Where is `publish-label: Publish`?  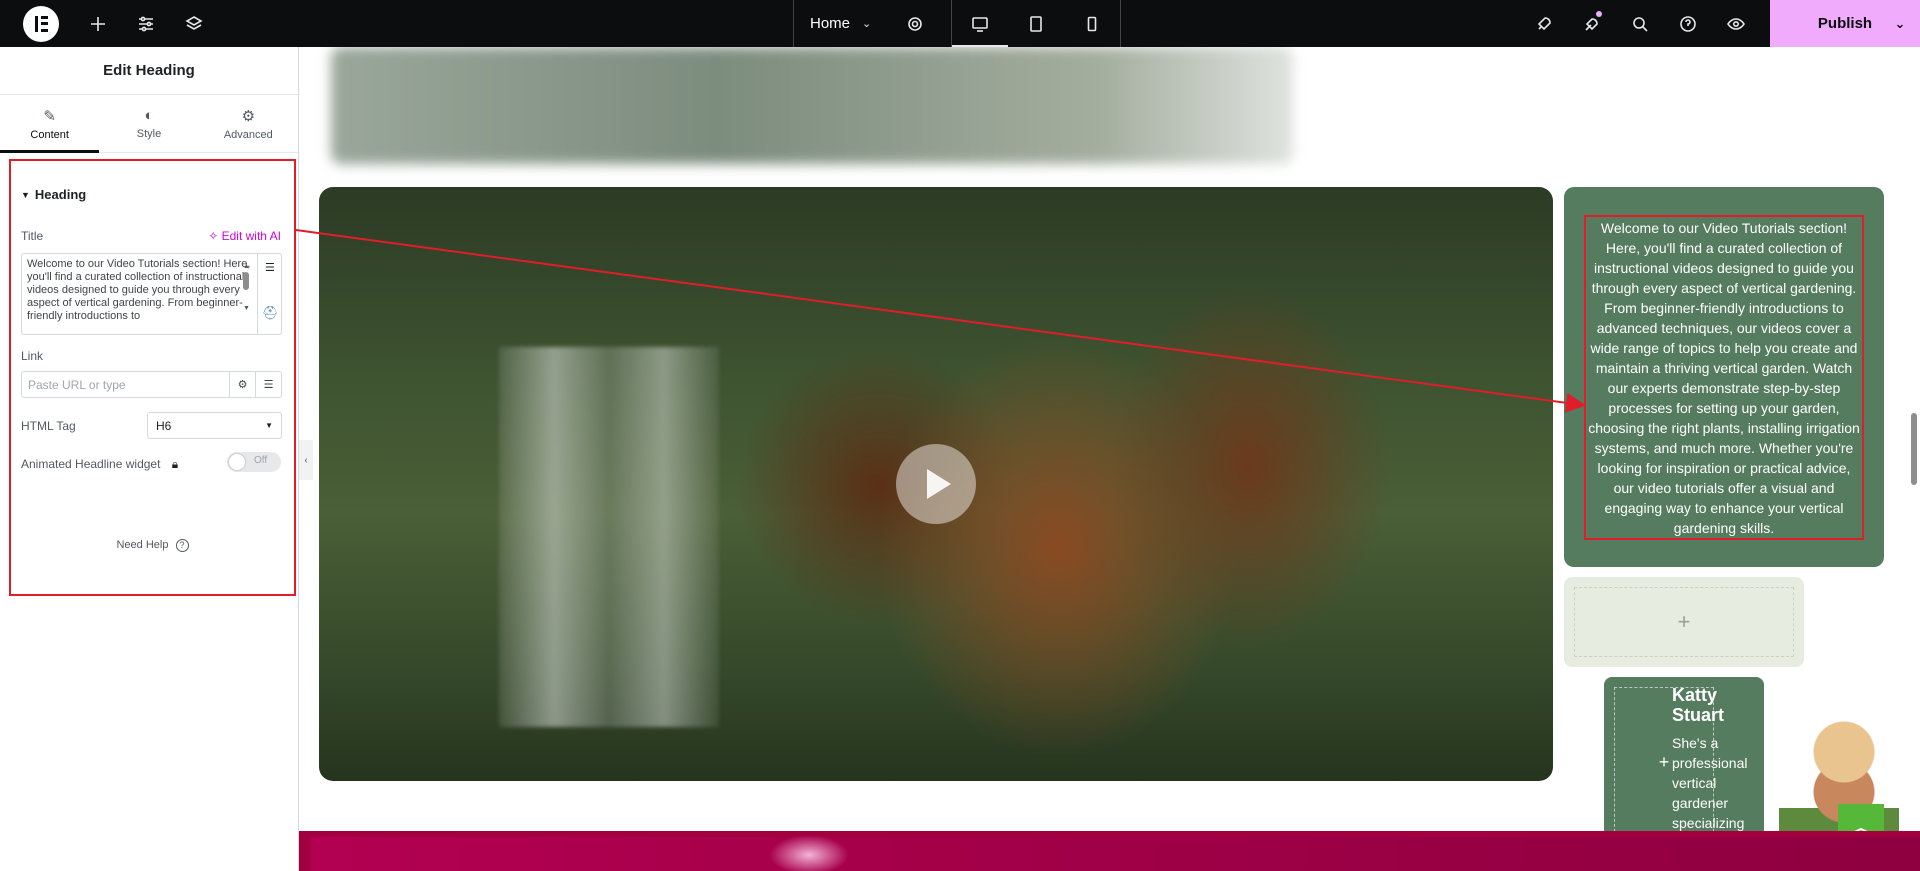
publish-label: Publish is located at coordinates (1845, 23).